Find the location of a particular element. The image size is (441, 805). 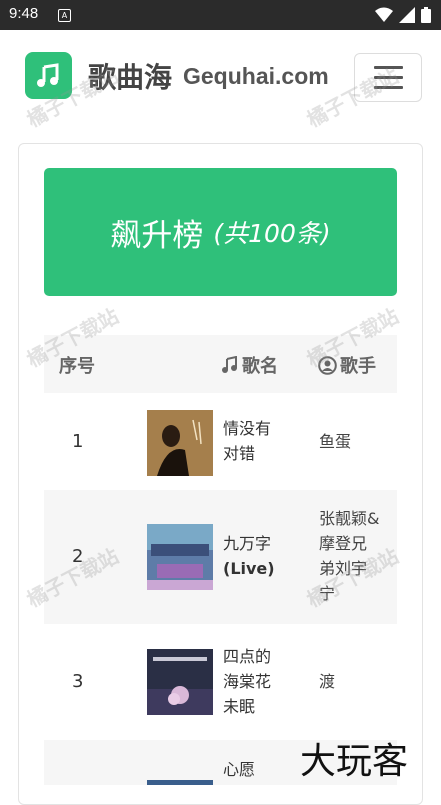

signal-icon is located at coordinates (407, 15).